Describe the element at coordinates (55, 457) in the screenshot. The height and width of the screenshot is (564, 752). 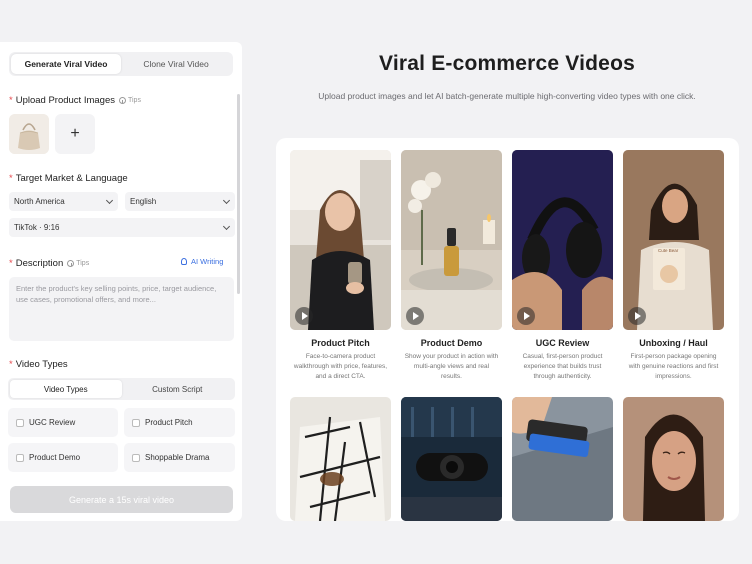
I see `option-label: Product Demo` at that location.